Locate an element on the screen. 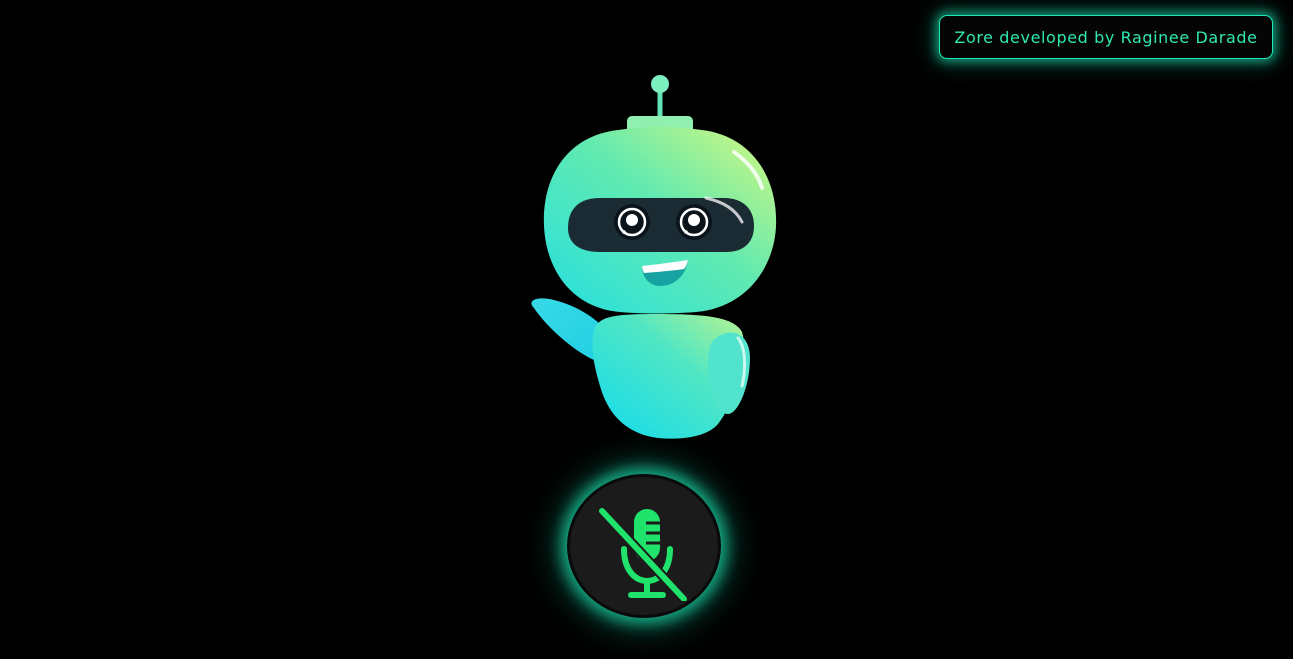 This screenshot has width=1293, height=659. microphone-toggle-button is located at coordinates (644, 546).